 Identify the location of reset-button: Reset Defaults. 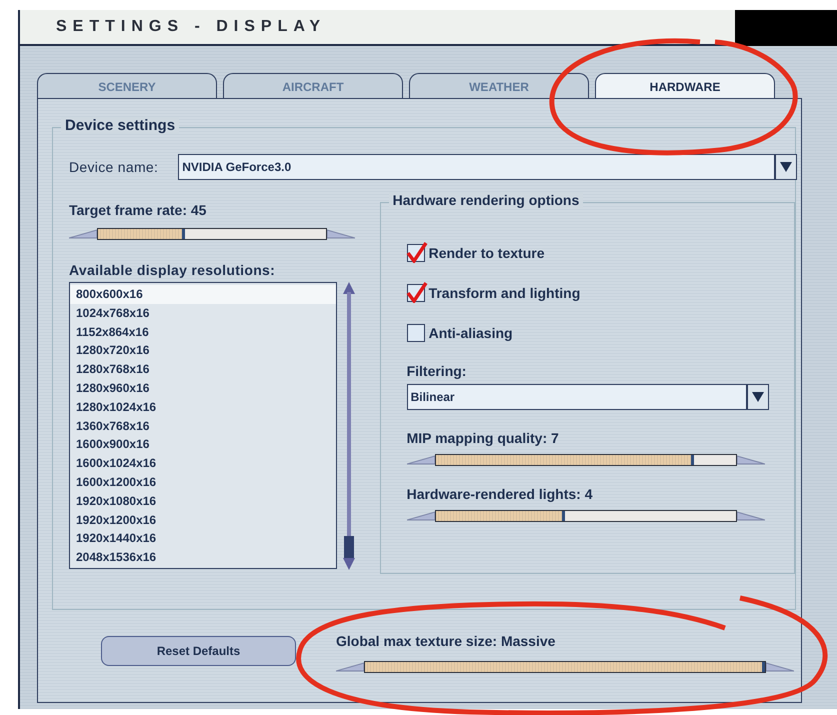
(198, 651).